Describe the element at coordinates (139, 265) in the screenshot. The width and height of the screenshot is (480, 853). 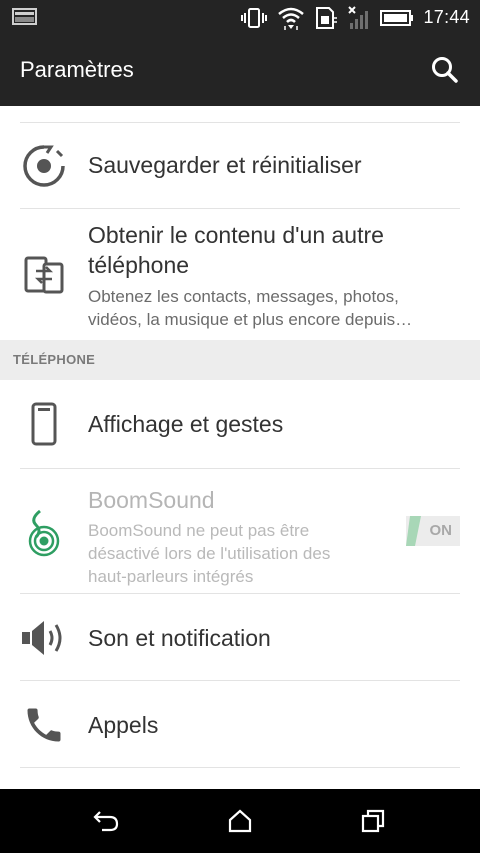
I see `settings-item-label-line2: téléphone` at that location.